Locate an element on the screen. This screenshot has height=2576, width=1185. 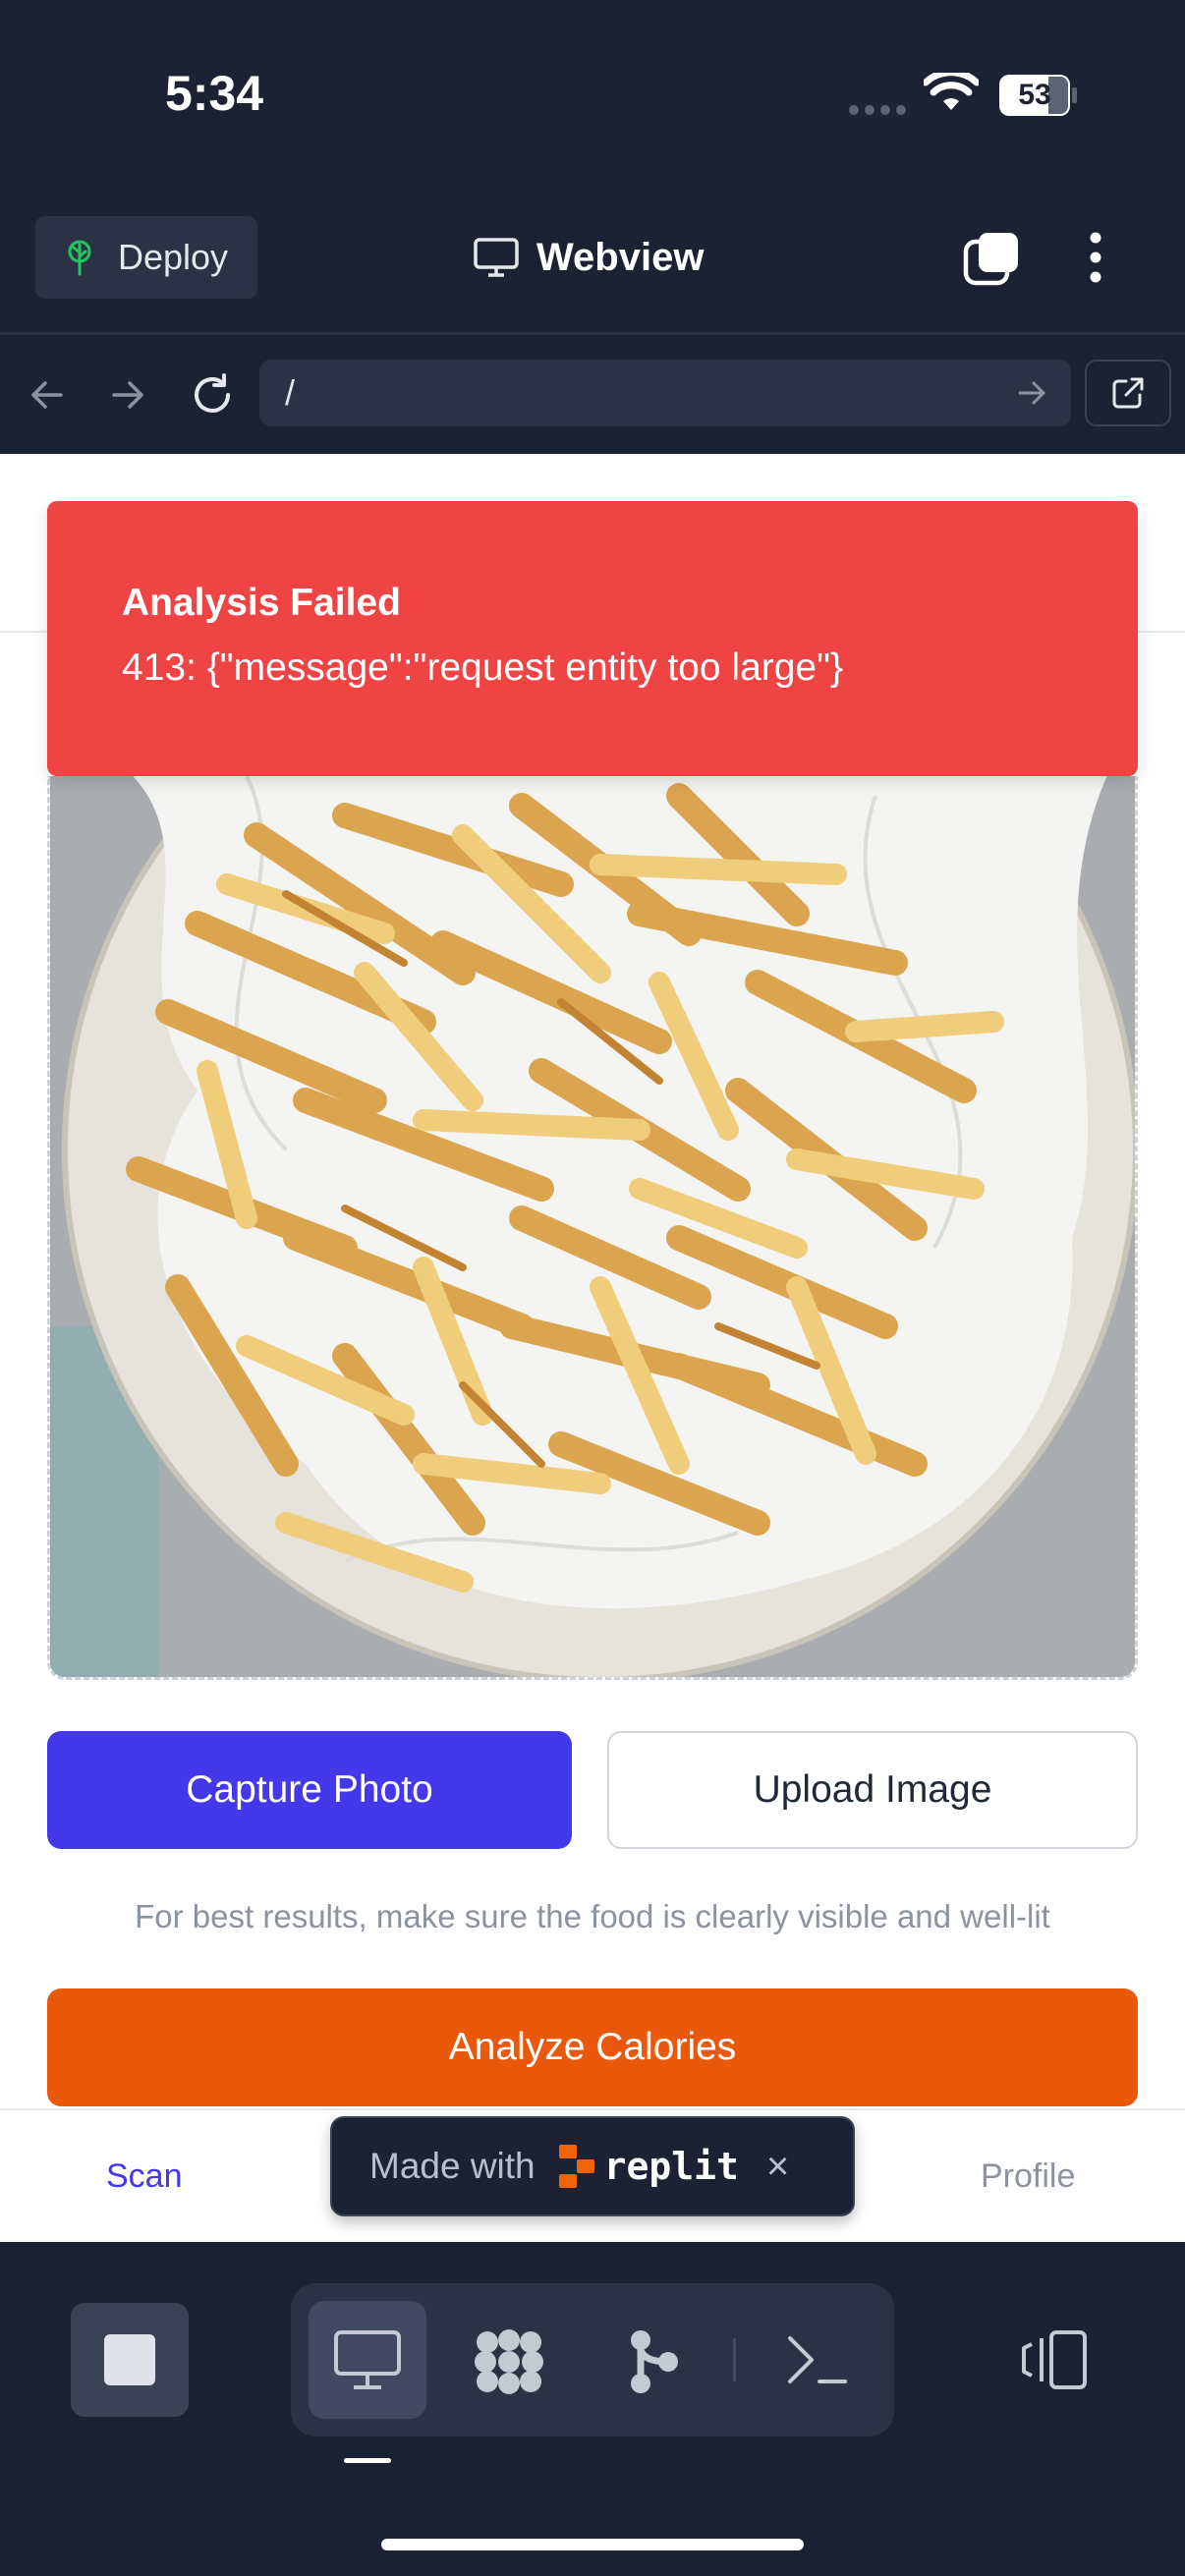
webview-icon is located at coordinates (368, 2359).